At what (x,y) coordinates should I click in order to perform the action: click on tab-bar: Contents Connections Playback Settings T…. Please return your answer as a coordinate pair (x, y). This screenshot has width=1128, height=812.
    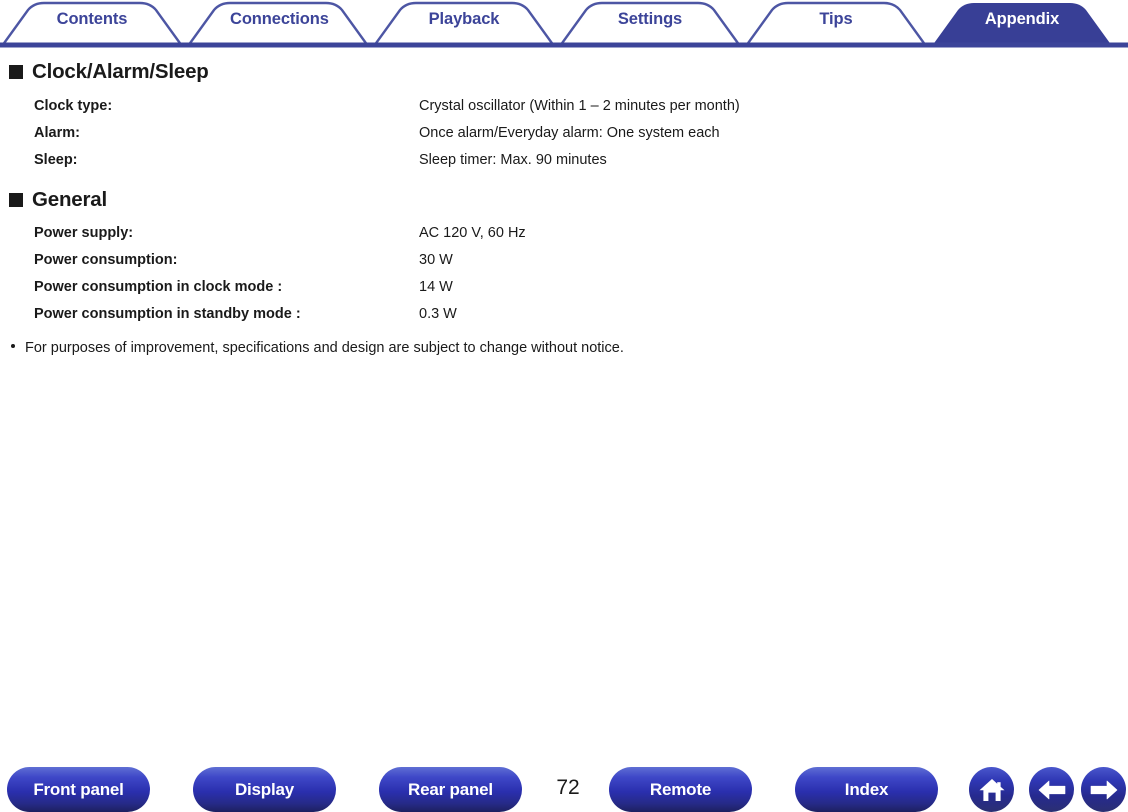
    Looking at the image, I should click on (564, 24).